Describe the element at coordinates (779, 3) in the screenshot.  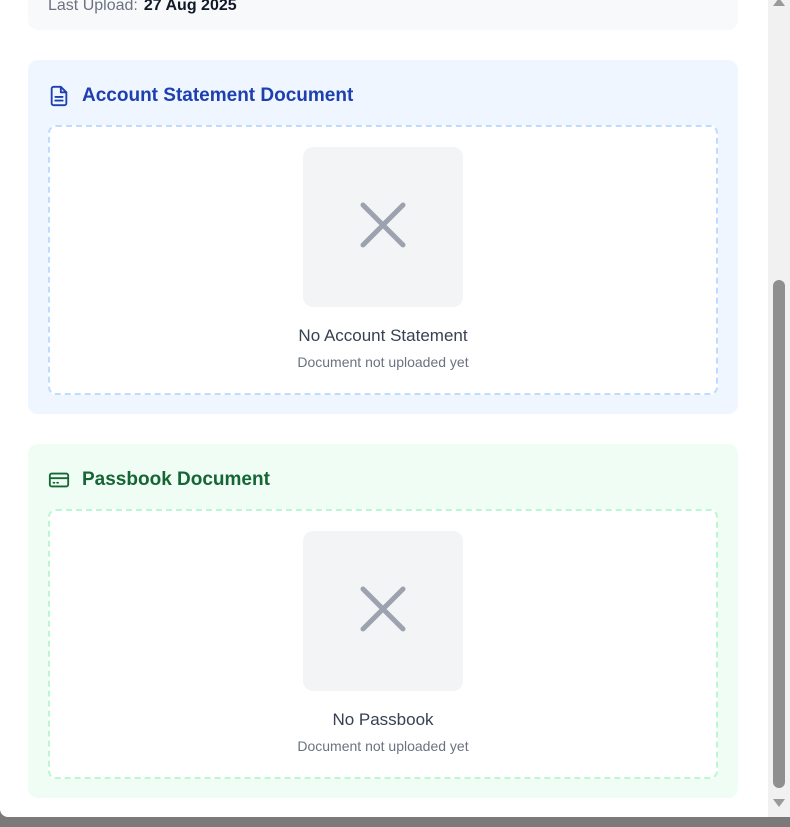
I see `scroll-up-arrow-icon` at that location.